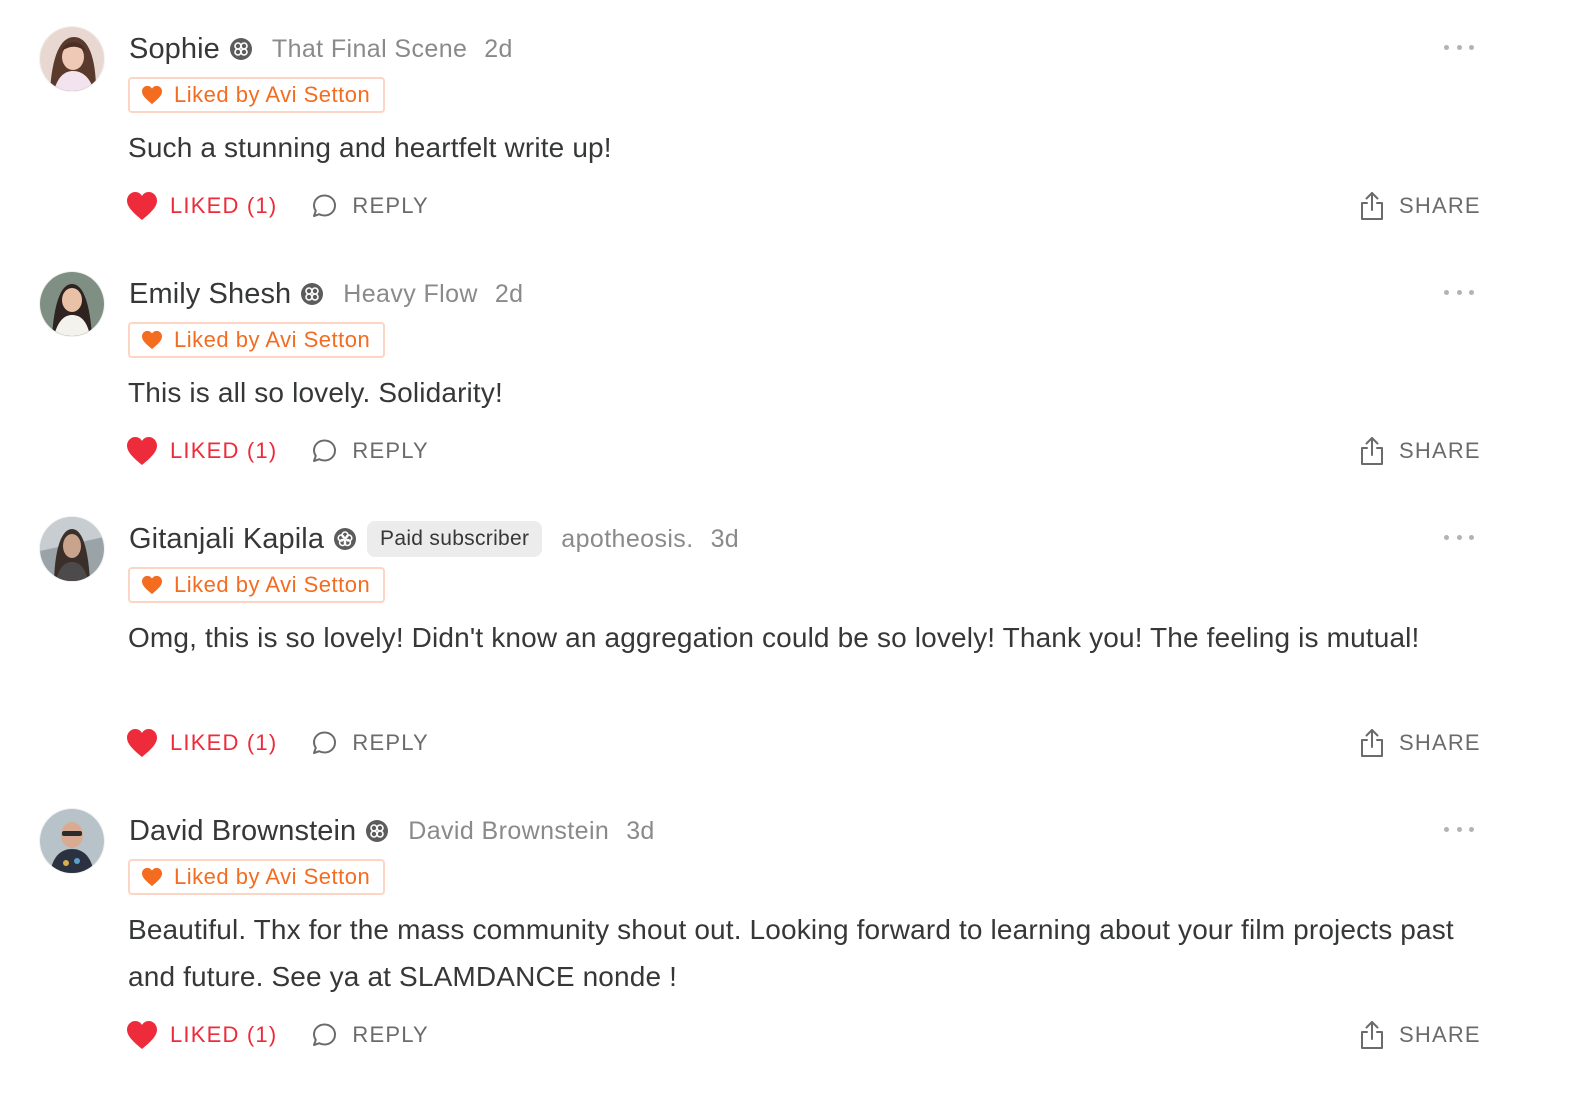  Describe the element at coordinates (627, 539) in the screenshot. I see `publication-name: apotheosis.` at that location.